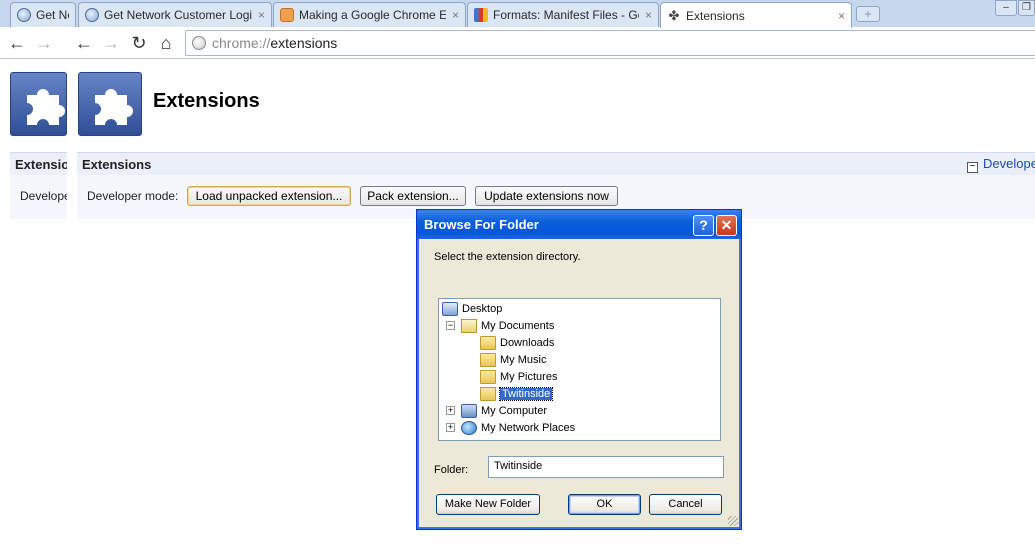  I want to click on make-new-folder-button: Make New Folder, so click(488, 504).